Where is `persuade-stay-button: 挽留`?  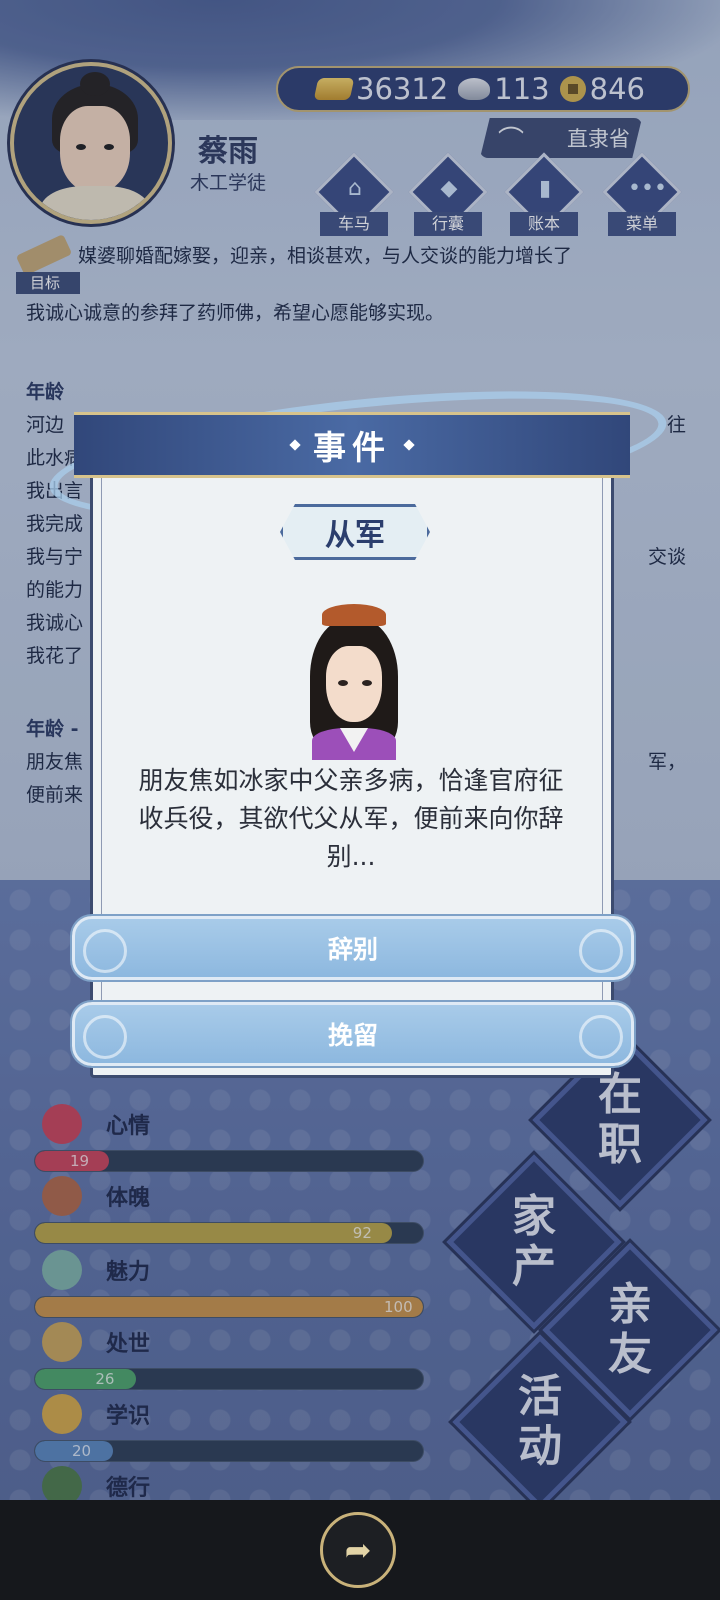 persuade-stay-button: 挽留 is located at coordinates (353, 1034).